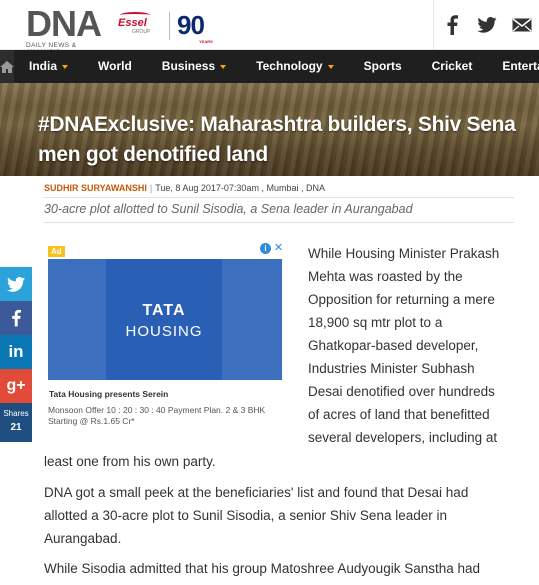 The width and height of the screenshot is (539, 585). I want to click on nav-label: India, so click(43, 66).